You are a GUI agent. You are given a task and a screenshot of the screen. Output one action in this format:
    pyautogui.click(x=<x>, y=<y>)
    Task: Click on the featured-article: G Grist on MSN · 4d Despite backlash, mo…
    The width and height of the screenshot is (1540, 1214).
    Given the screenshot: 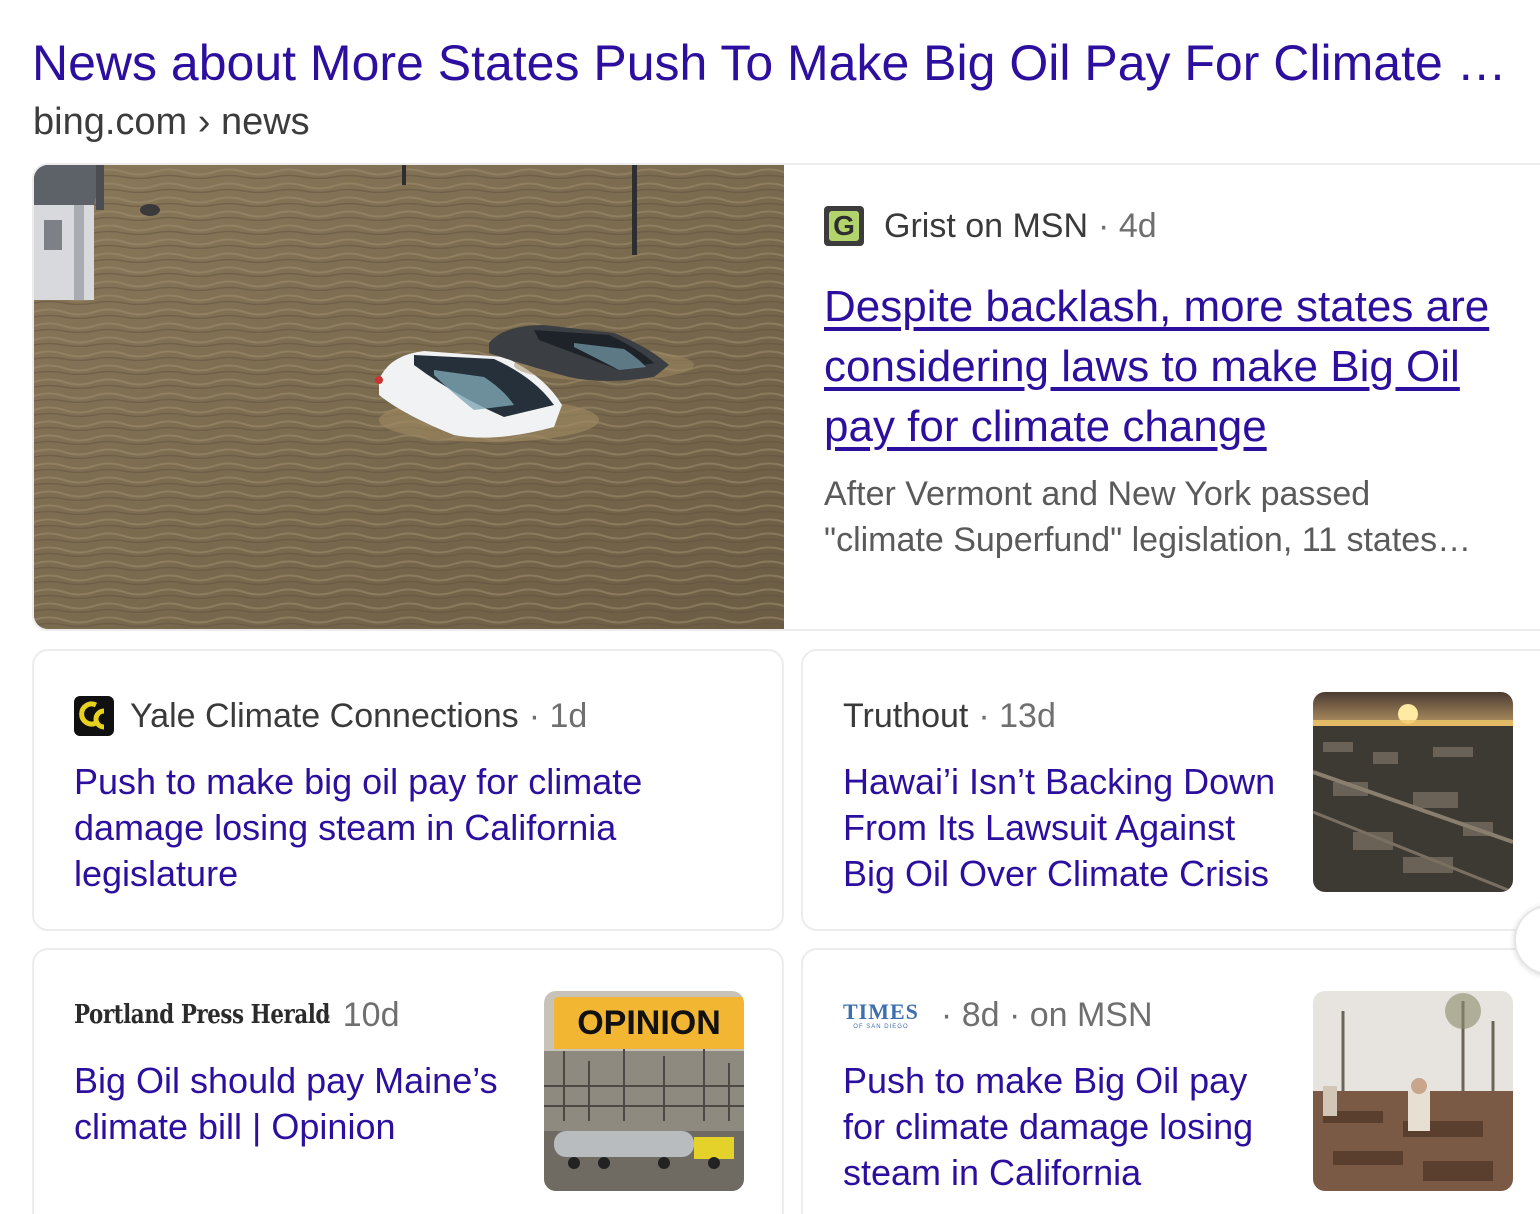 What is the action you would take?
    pyautogui.click(x=1174, y=384)
    